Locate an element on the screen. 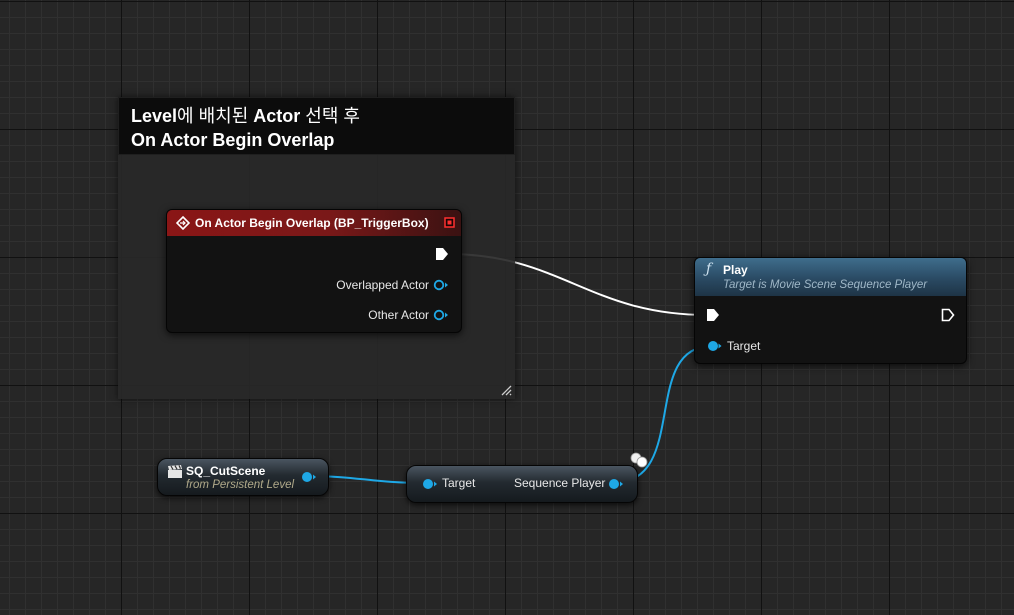  overlapped-actor-pin is located at coordinates (441, 285).